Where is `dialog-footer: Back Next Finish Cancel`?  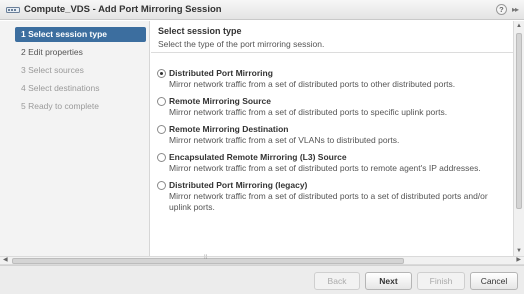 dialog-footer: Back Next Finish Cancel is located at coordinates (262, 279).